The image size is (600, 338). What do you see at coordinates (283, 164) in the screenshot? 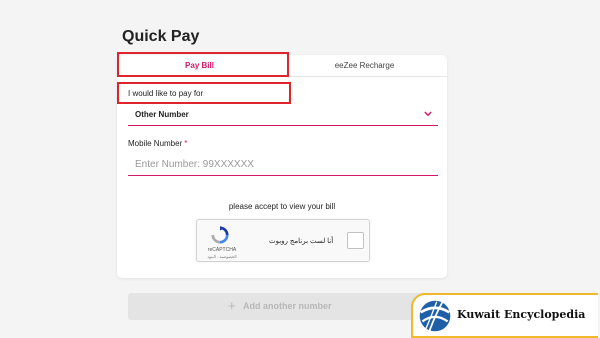
I see `mobile-number-input` at bounding box center [283, 164].